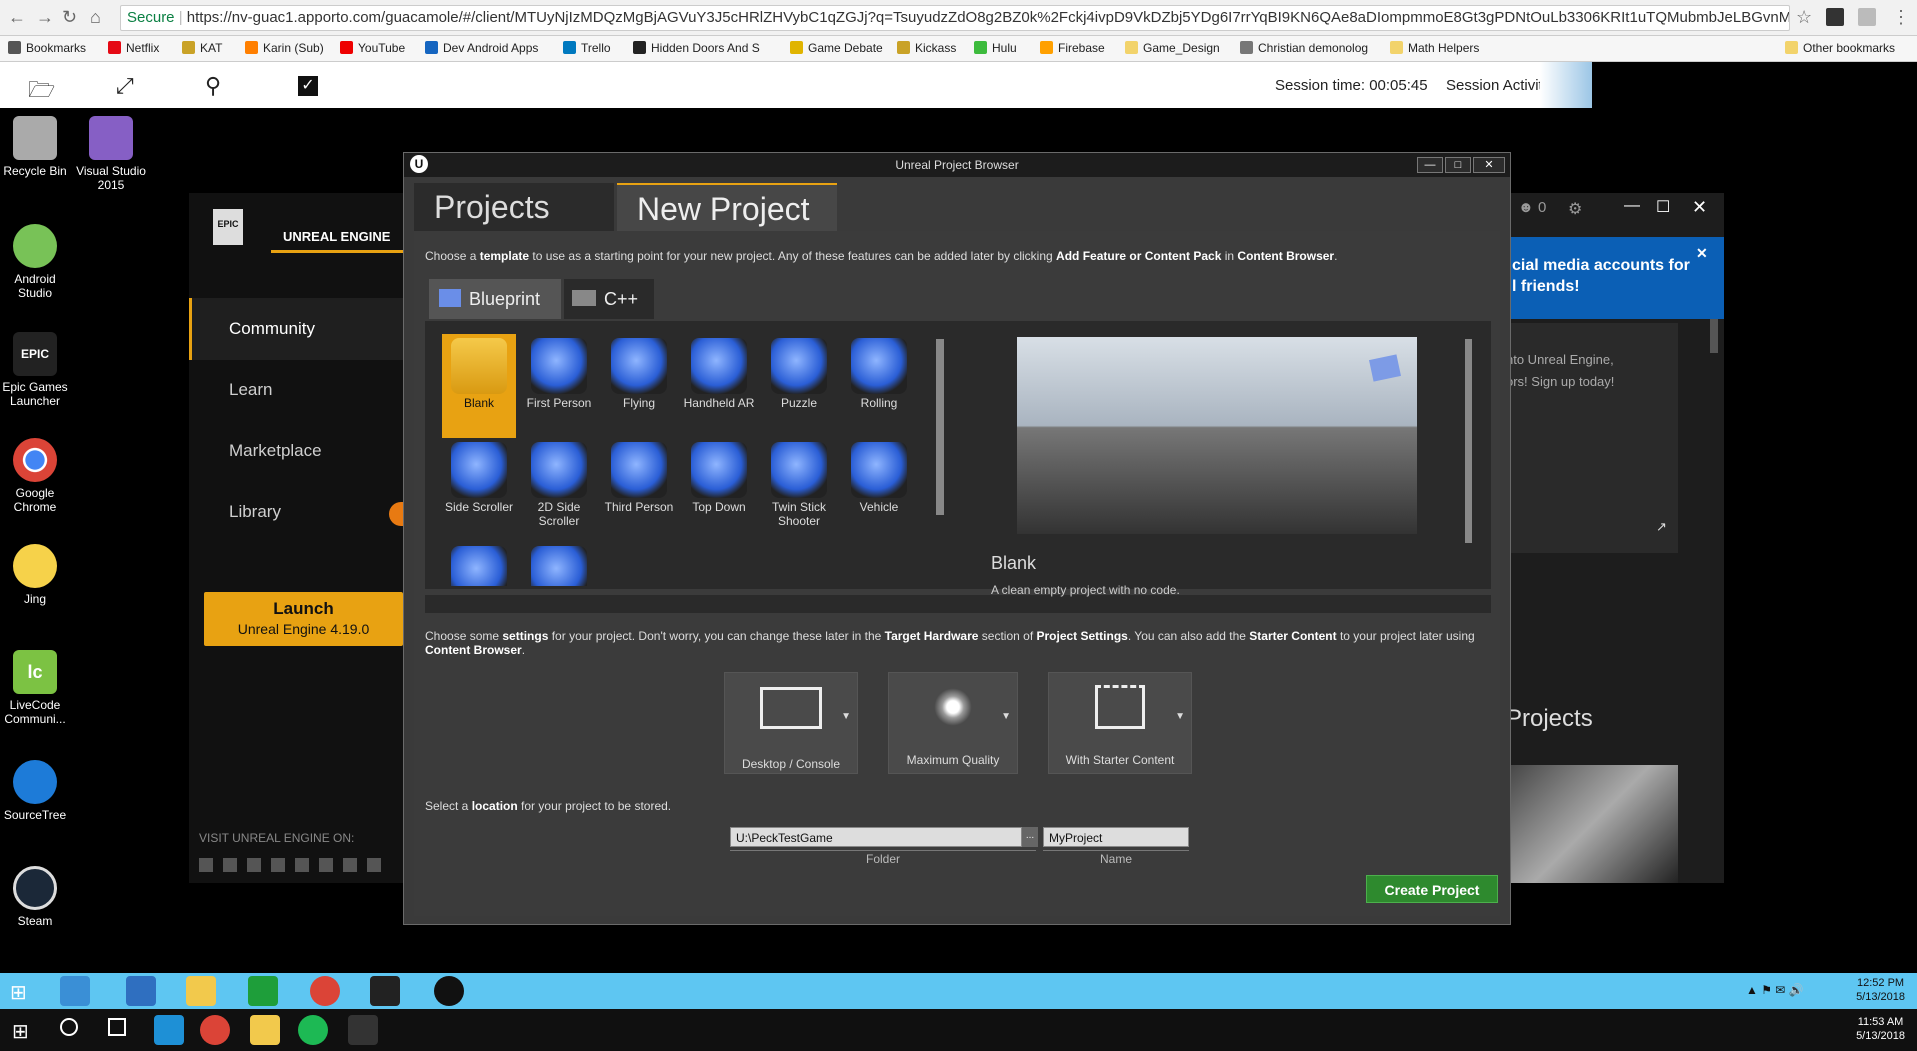 The height and width of the screenshot is (1051, 1917). I want to click on desktop-icon-chrome: Google Chrome, so click(35, 476).